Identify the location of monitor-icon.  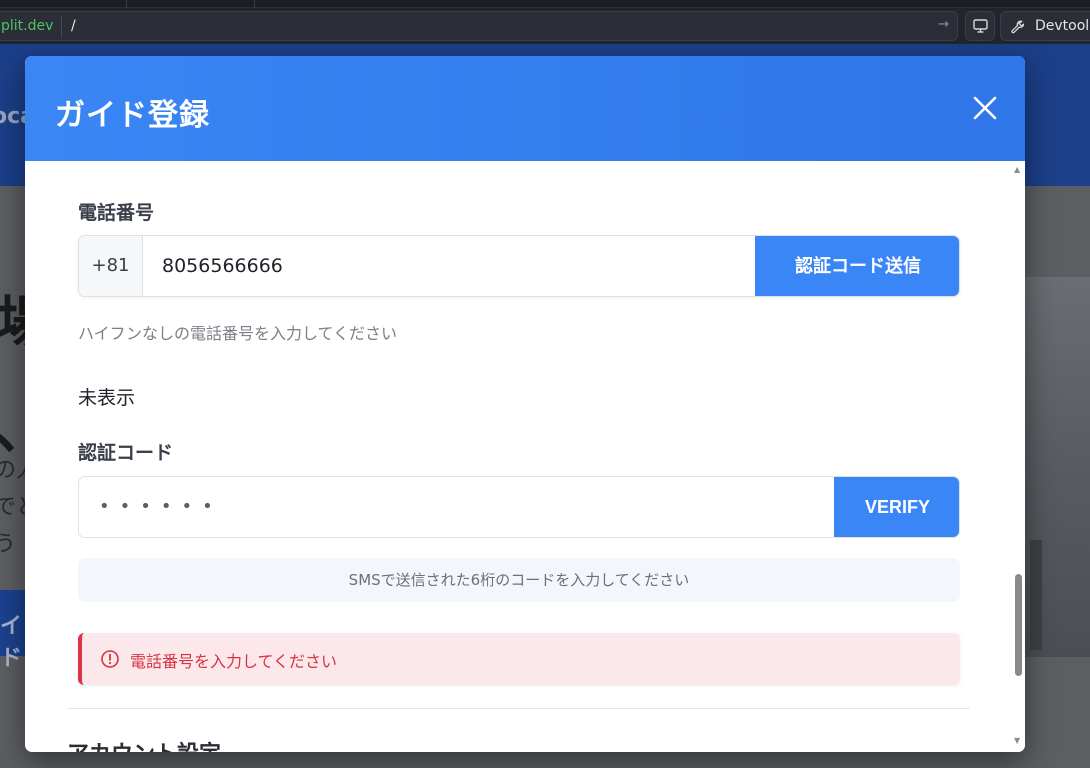
(980, 26).